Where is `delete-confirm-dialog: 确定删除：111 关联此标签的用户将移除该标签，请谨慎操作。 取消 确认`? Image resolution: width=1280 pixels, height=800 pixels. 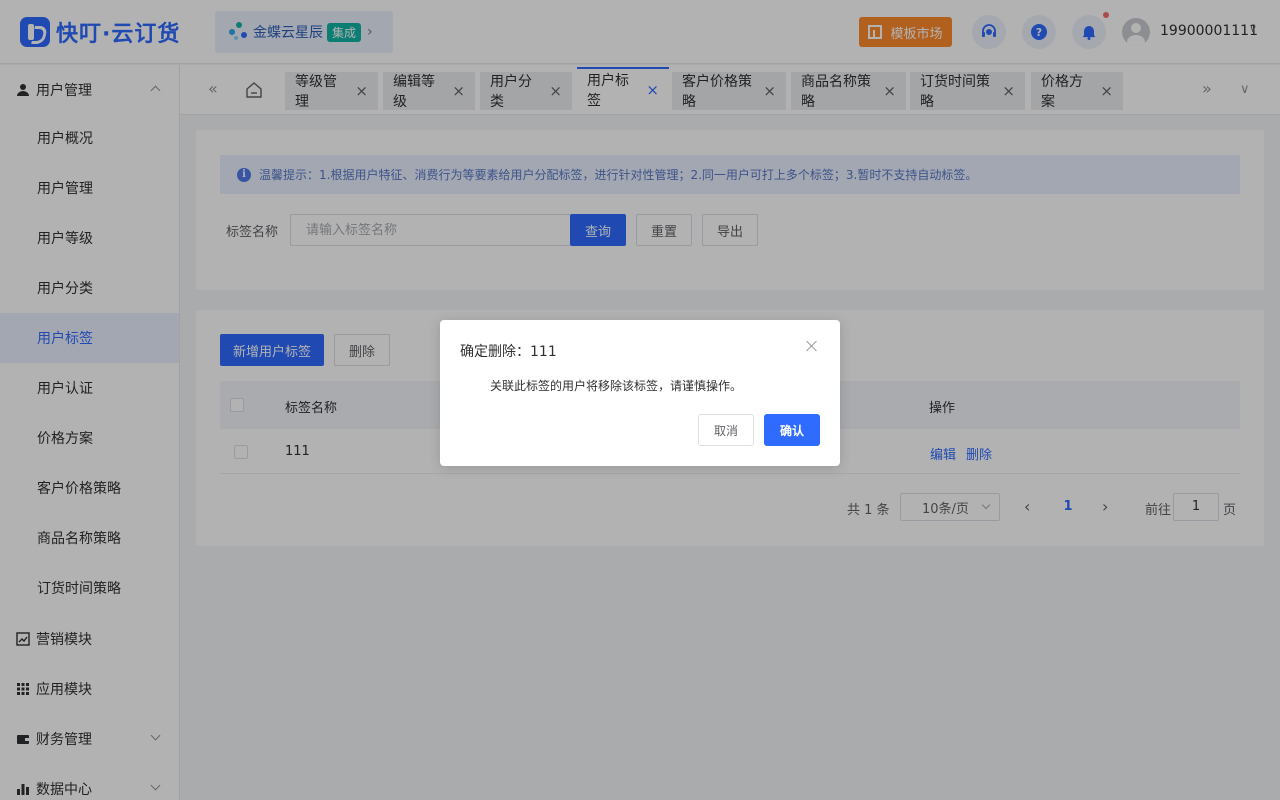
delete-confirm-dialog: 确定删除：111 关联此标签的用户将移除该标签，请谨慎操作。 取消 确认 is located at coordinates (640, 393).